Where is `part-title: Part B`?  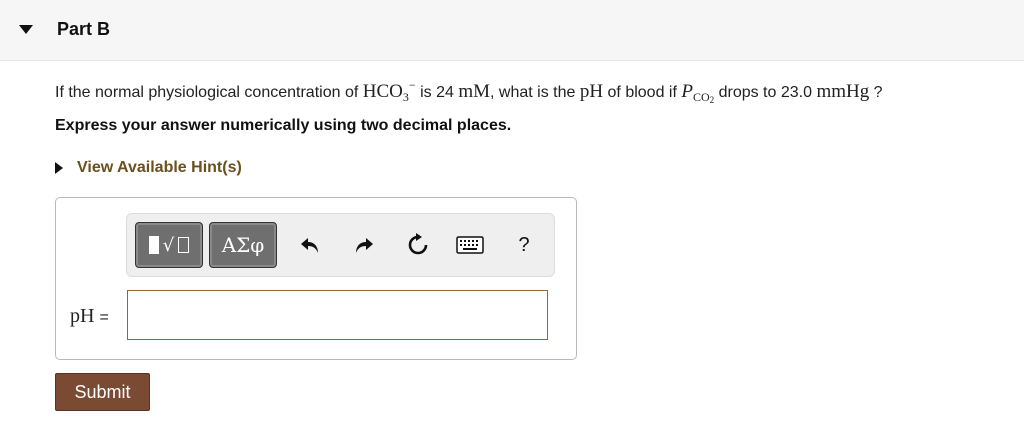 part-title: Part B is located at coordinates (84, 29).